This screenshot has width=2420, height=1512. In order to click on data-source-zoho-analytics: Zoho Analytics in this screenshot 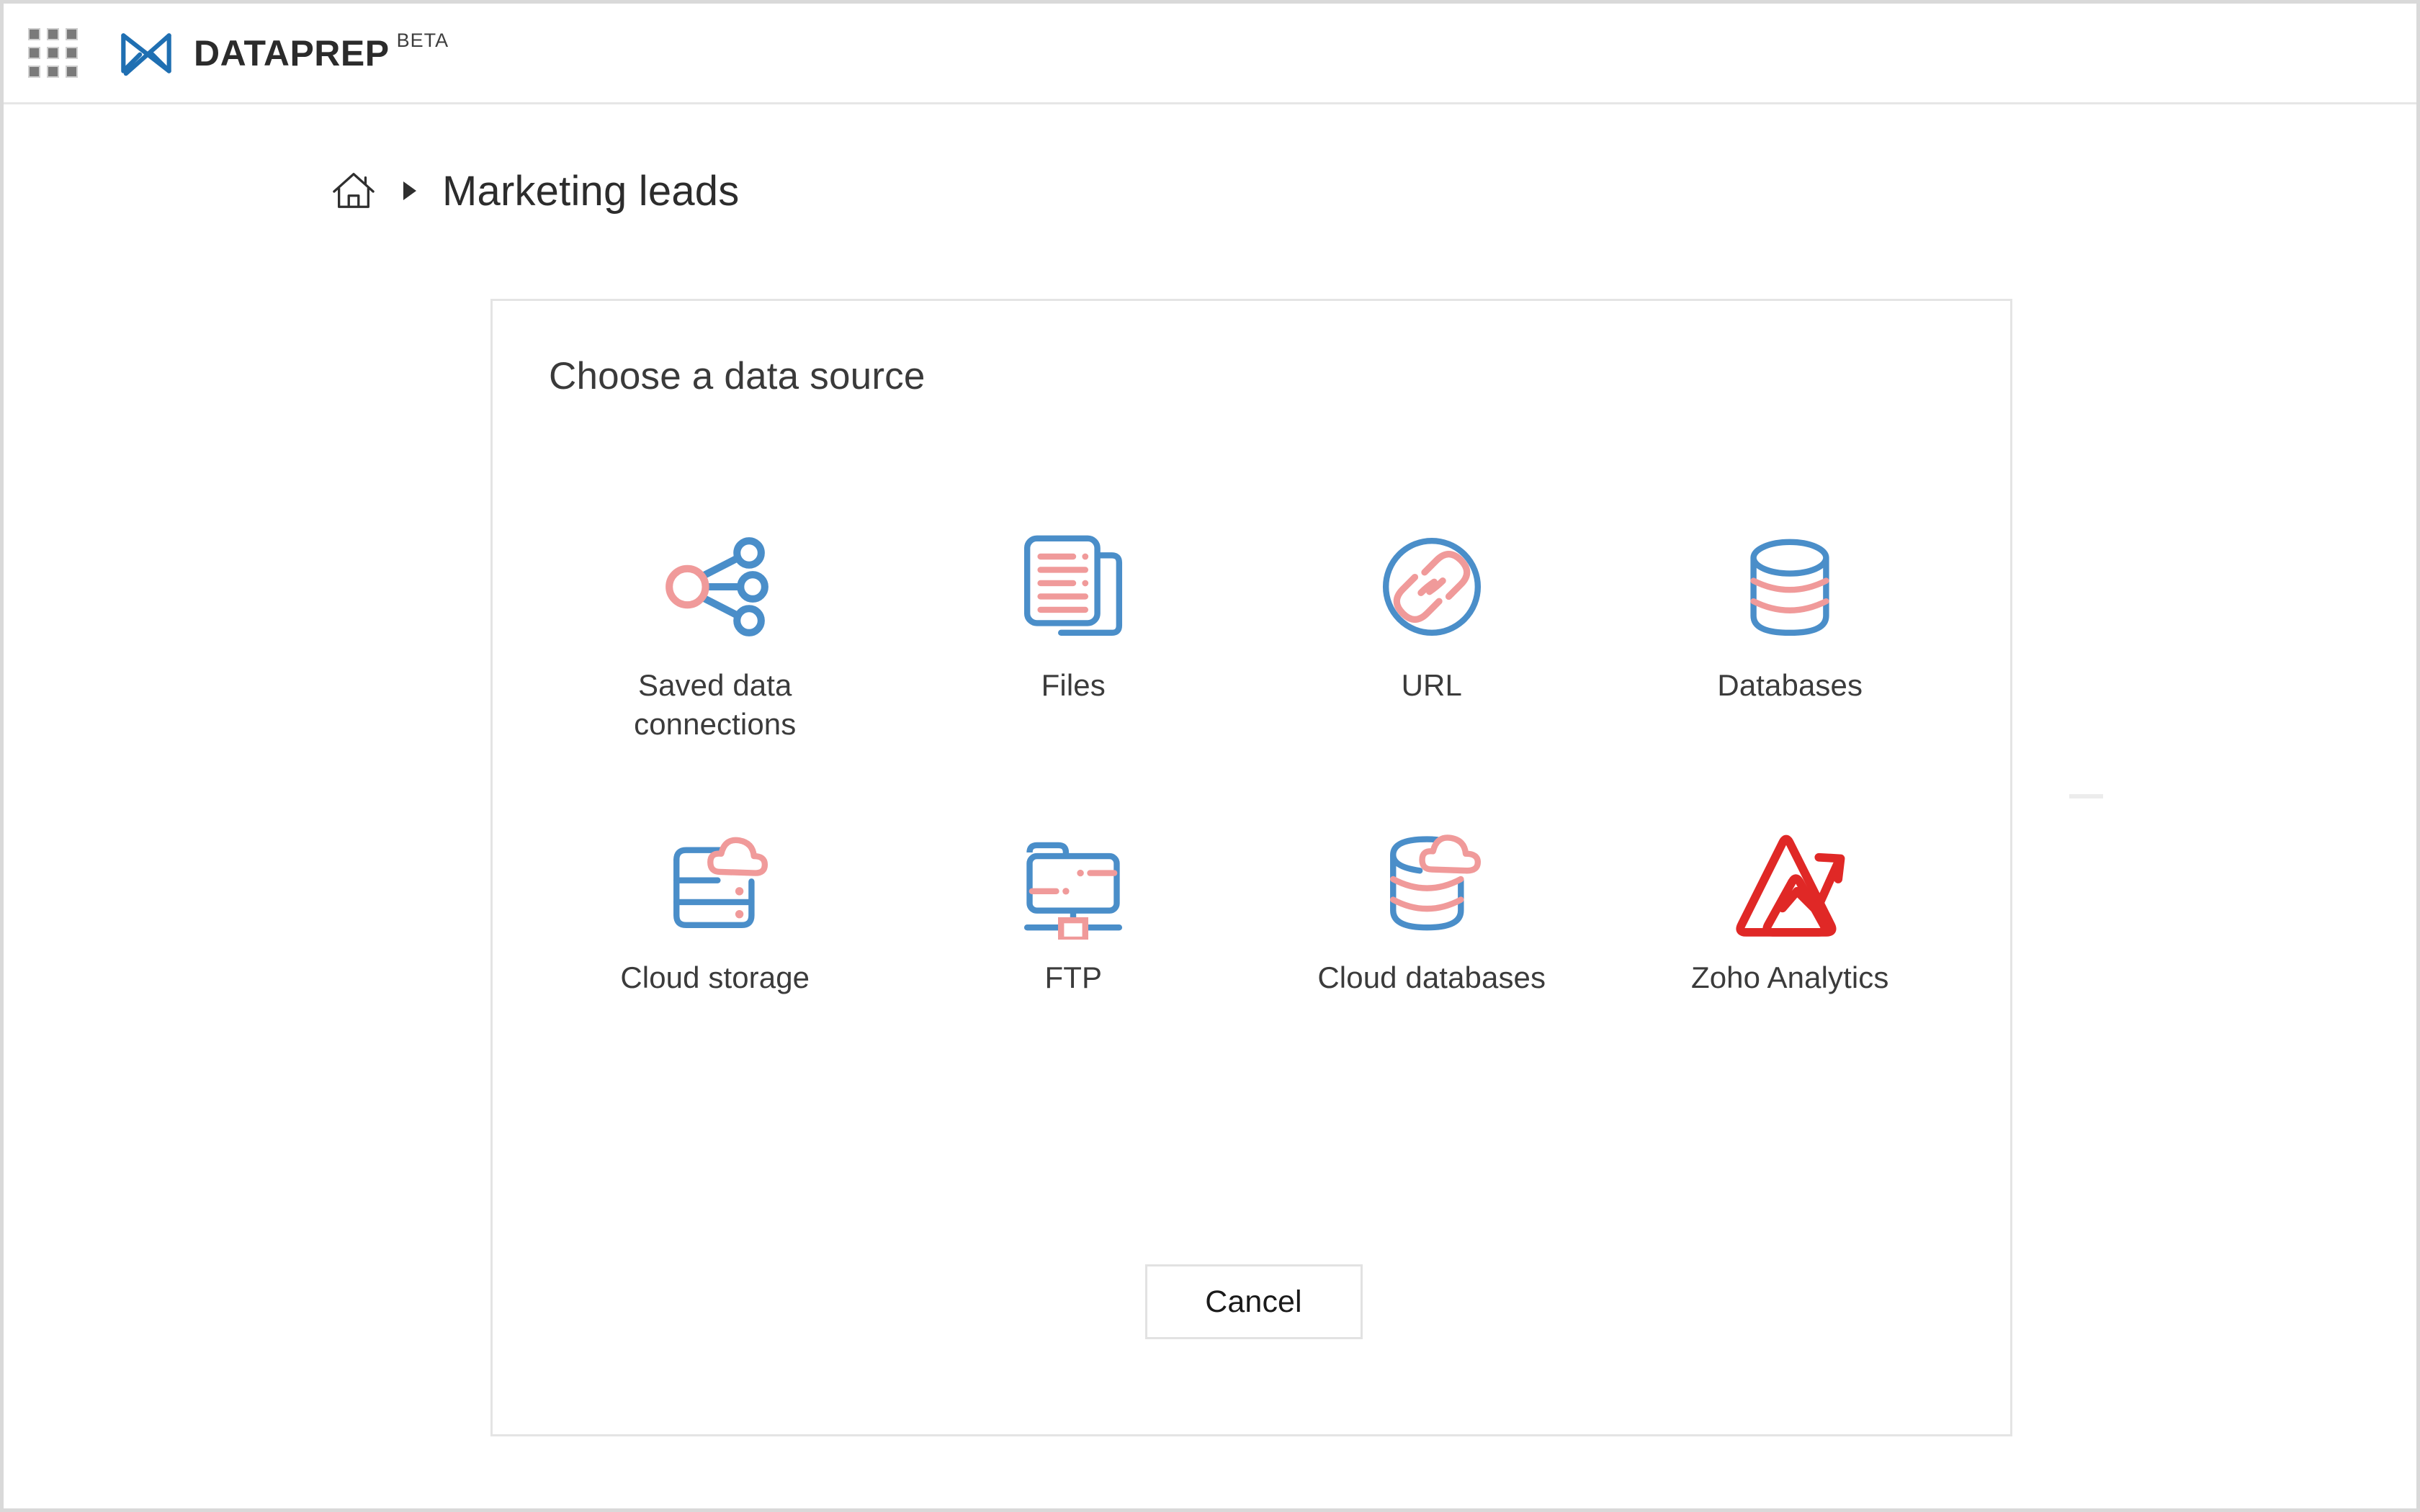, I will do `click(1790, 908)`.